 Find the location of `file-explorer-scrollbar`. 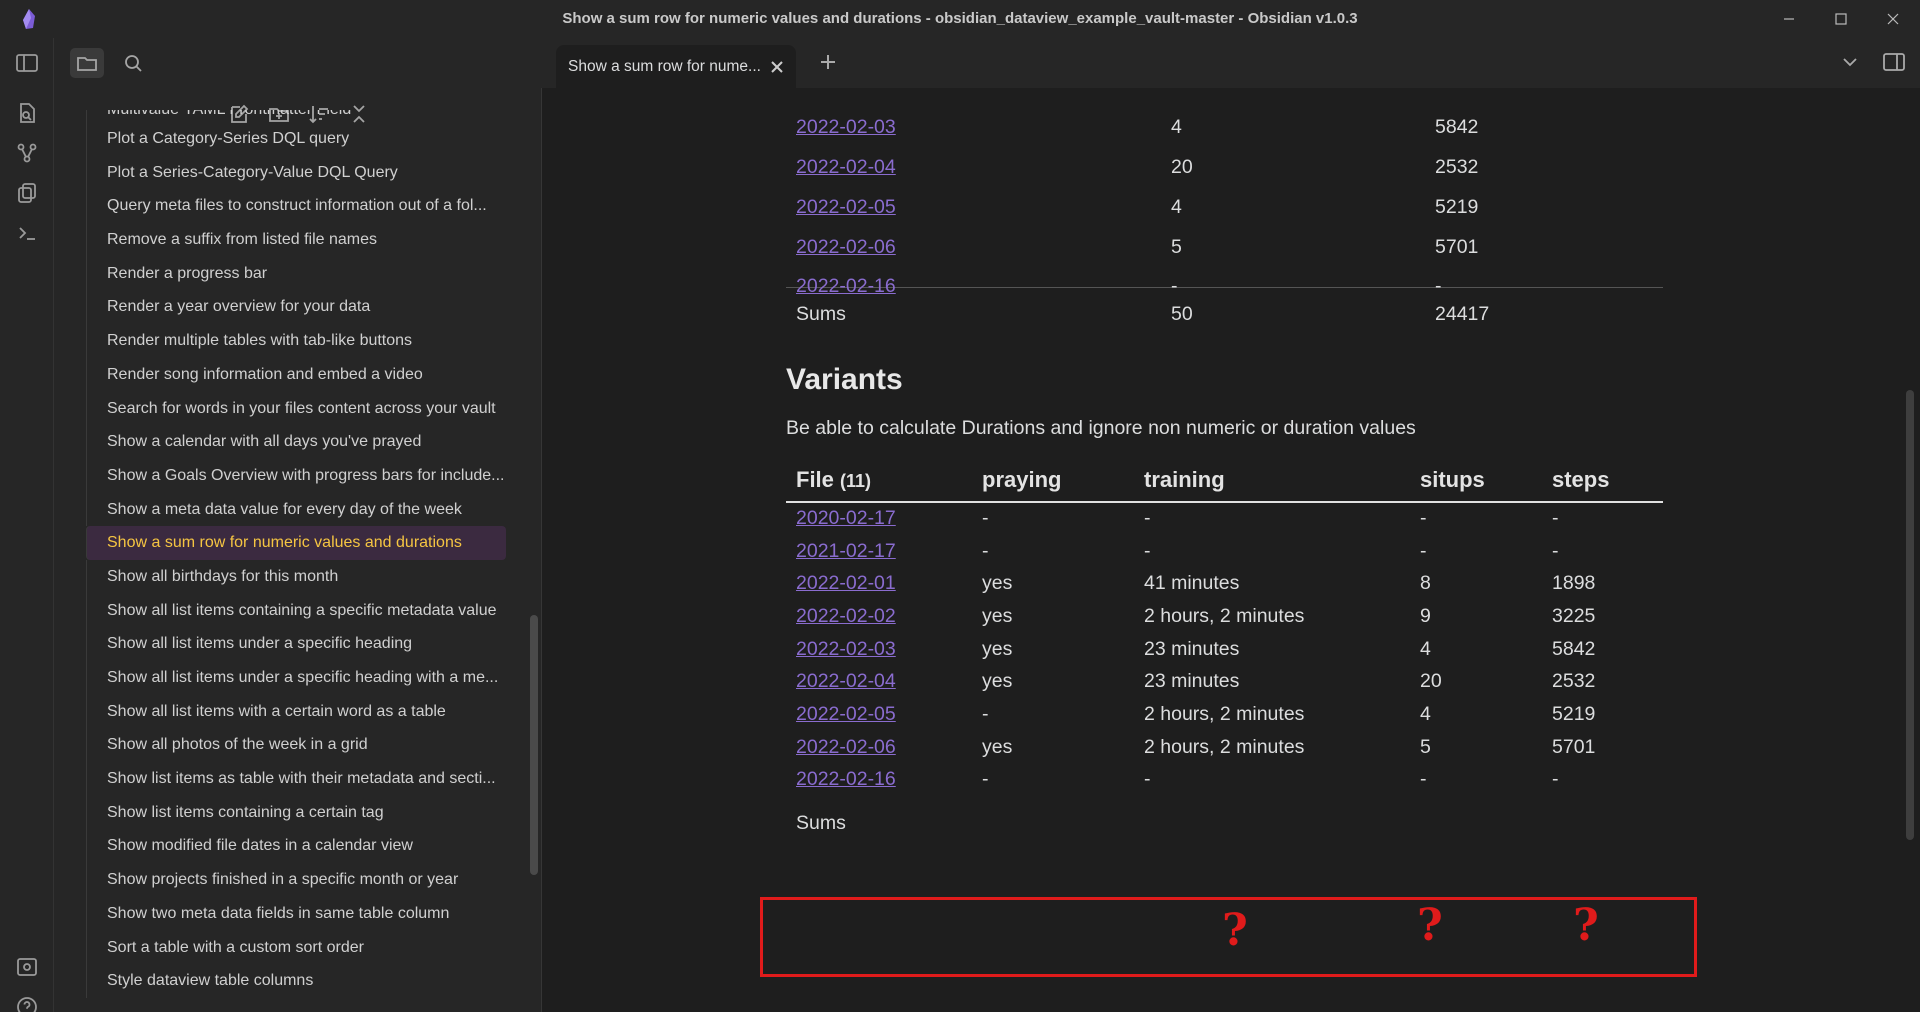

file-explorer-scrollbar is located at coordinates (534, 745).